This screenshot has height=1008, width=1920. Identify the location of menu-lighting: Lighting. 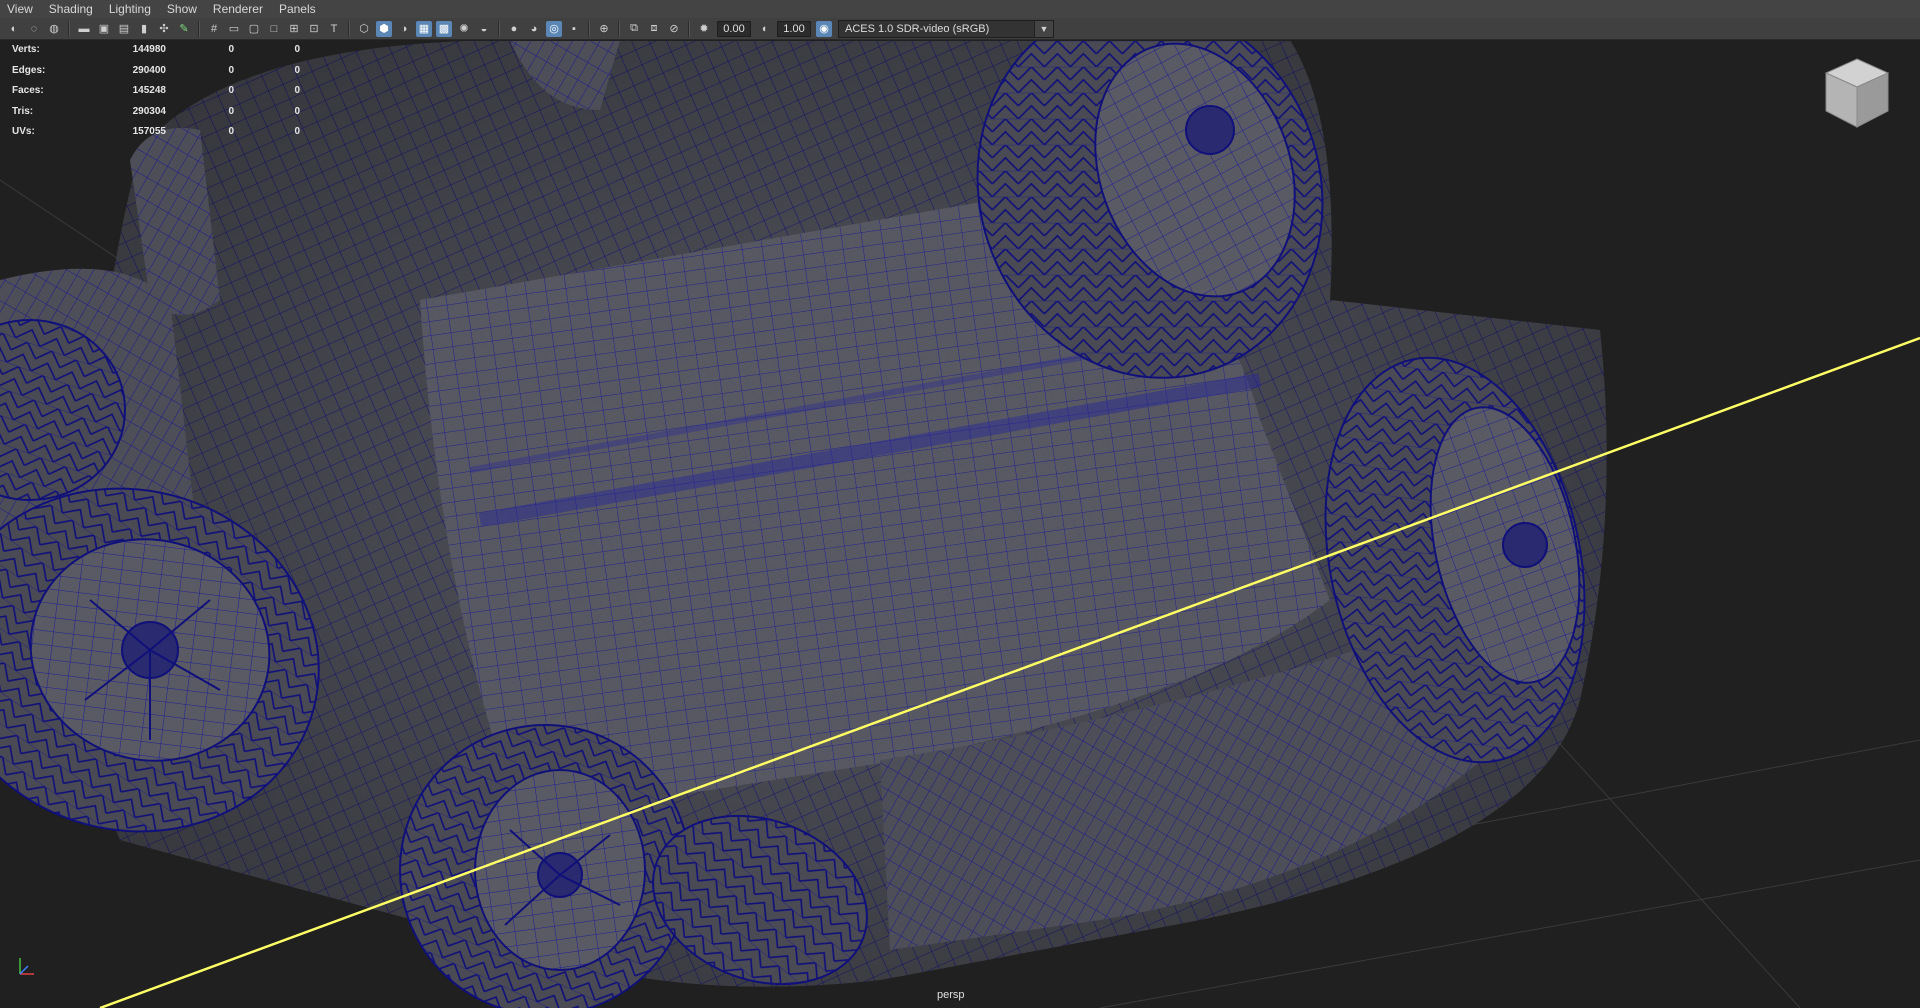
(131, 9).